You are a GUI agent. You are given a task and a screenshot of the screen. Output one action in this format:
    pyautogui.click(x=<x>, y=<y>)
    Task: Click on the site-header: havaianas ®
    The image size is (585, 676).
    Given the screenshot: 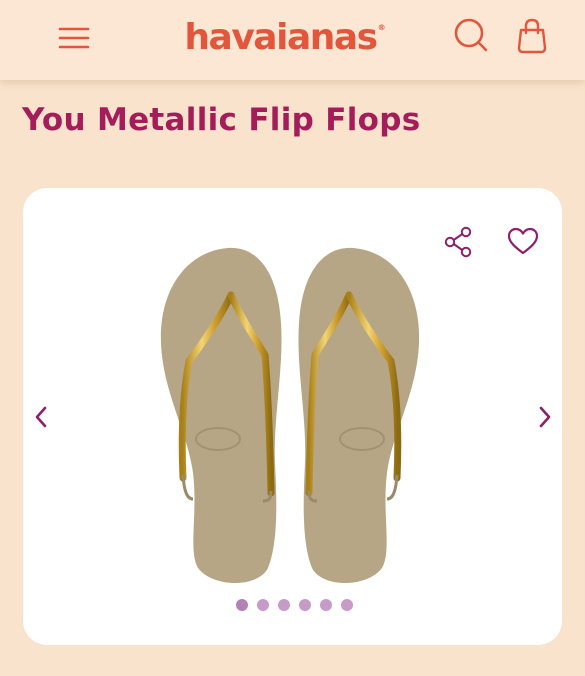 What is the action you would take?
    pyautogui.click(x=292, y=40)
    